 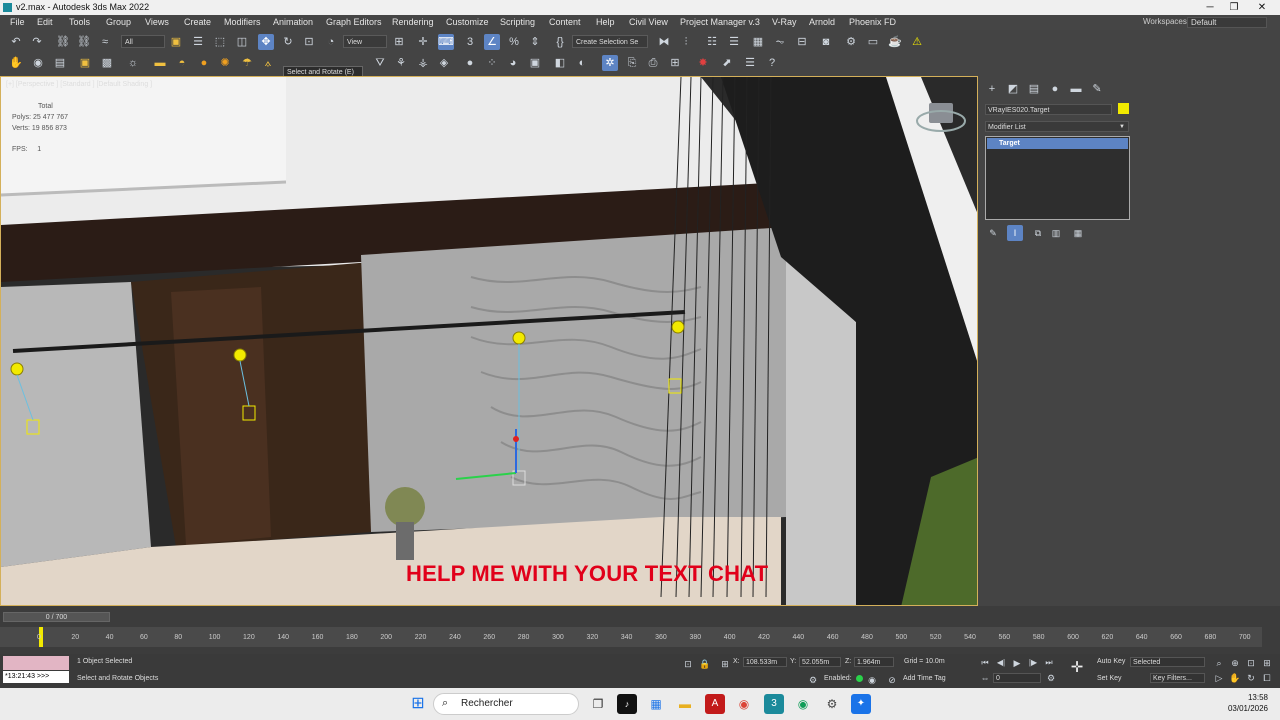 What do you see at coordinates (725, 664) in the screenshot?
I see `absolute-mode-icon: ⊞` at bounding box center [725, 664].